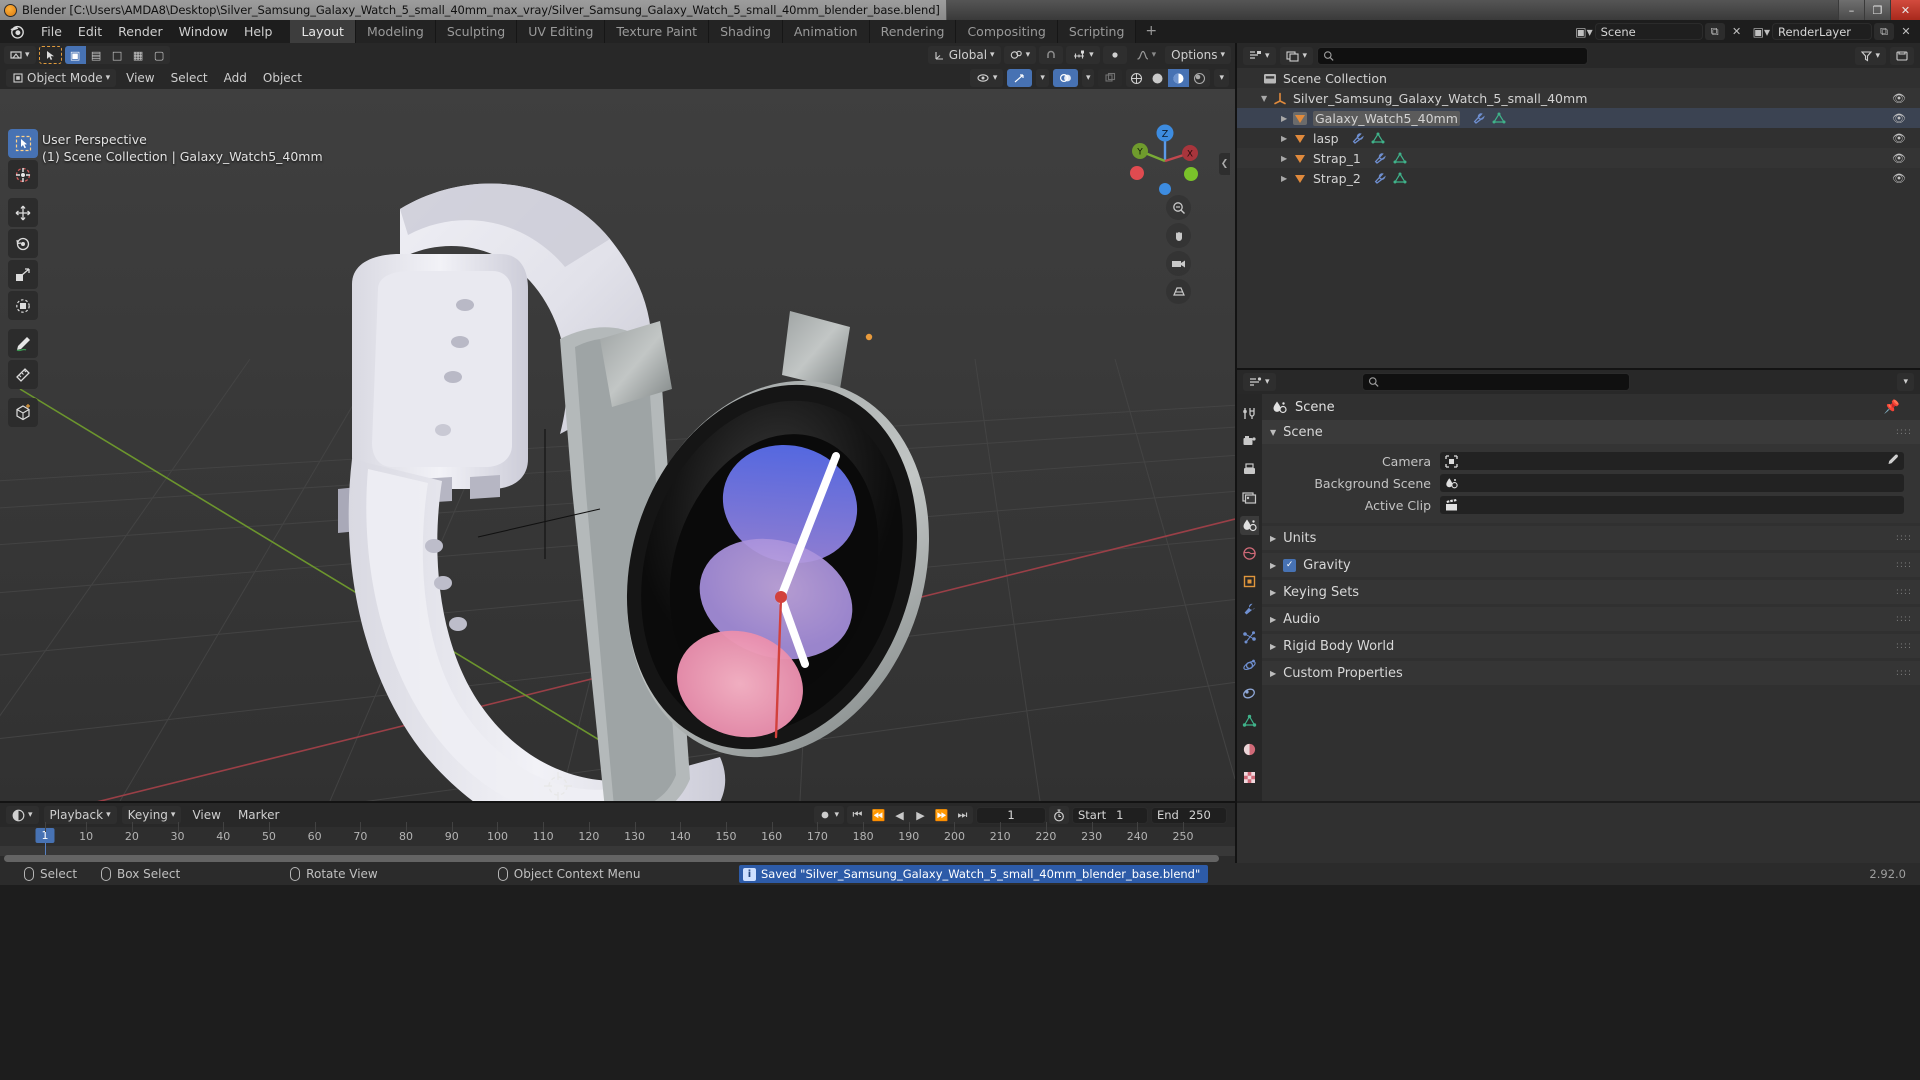 This screenshot has width=1920, height=1080. Describe the element at coordinates (151, 815) in the screenshot. I see `timeline-menu-keying: Keying ▾` at that location.